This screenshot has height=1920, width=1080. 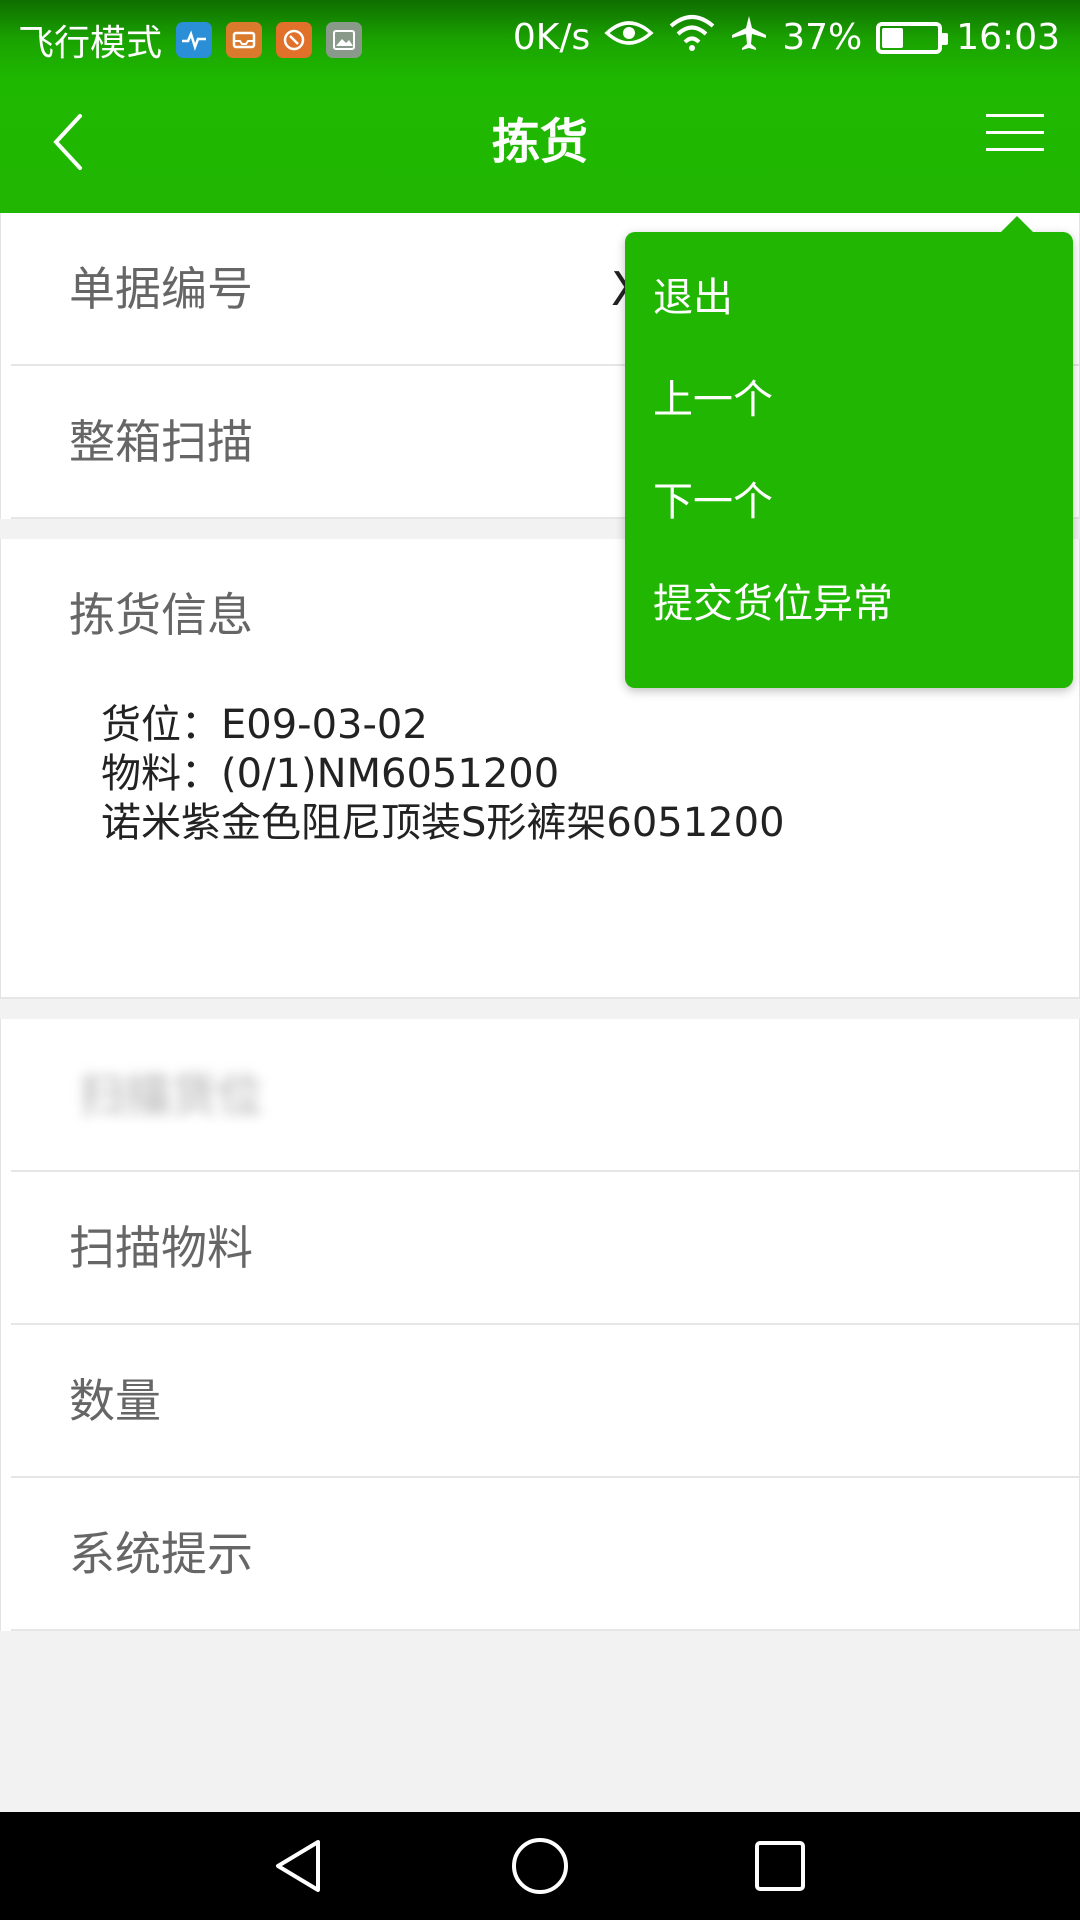 I want to click on material-line: 物料：(0/1)NM6051200, so click(x=330, y=774).